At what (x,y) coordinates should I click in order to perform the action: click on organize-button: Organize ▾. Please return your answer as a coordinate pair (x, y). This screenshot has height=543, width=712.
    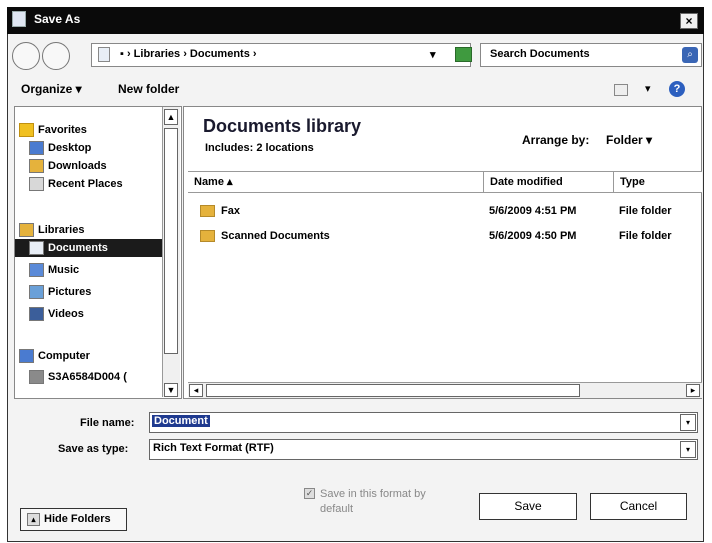
    Looking at the image, I should click on (51, 89).